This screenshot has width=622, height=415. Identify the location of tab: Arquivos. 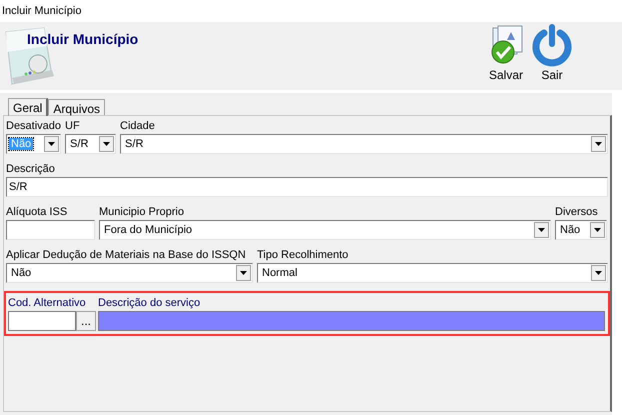
(77, 107).